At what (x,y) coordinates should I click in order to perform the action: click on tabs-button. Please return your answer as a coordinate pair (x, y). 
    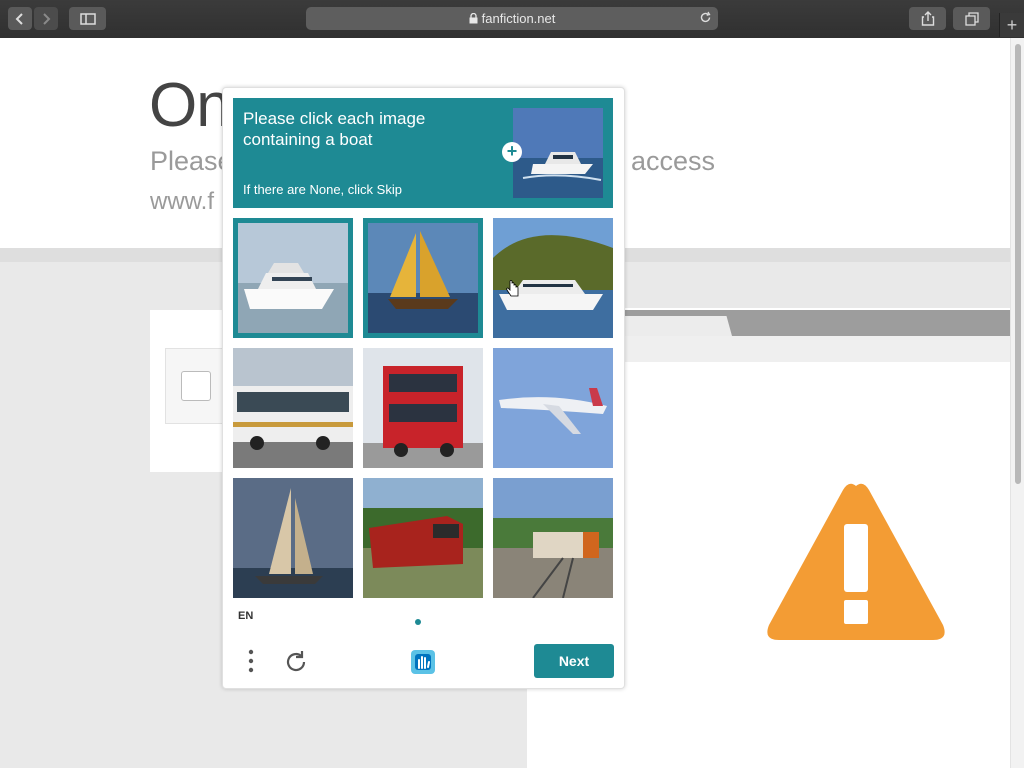
    Looking at the image, I should click on (971, 18).